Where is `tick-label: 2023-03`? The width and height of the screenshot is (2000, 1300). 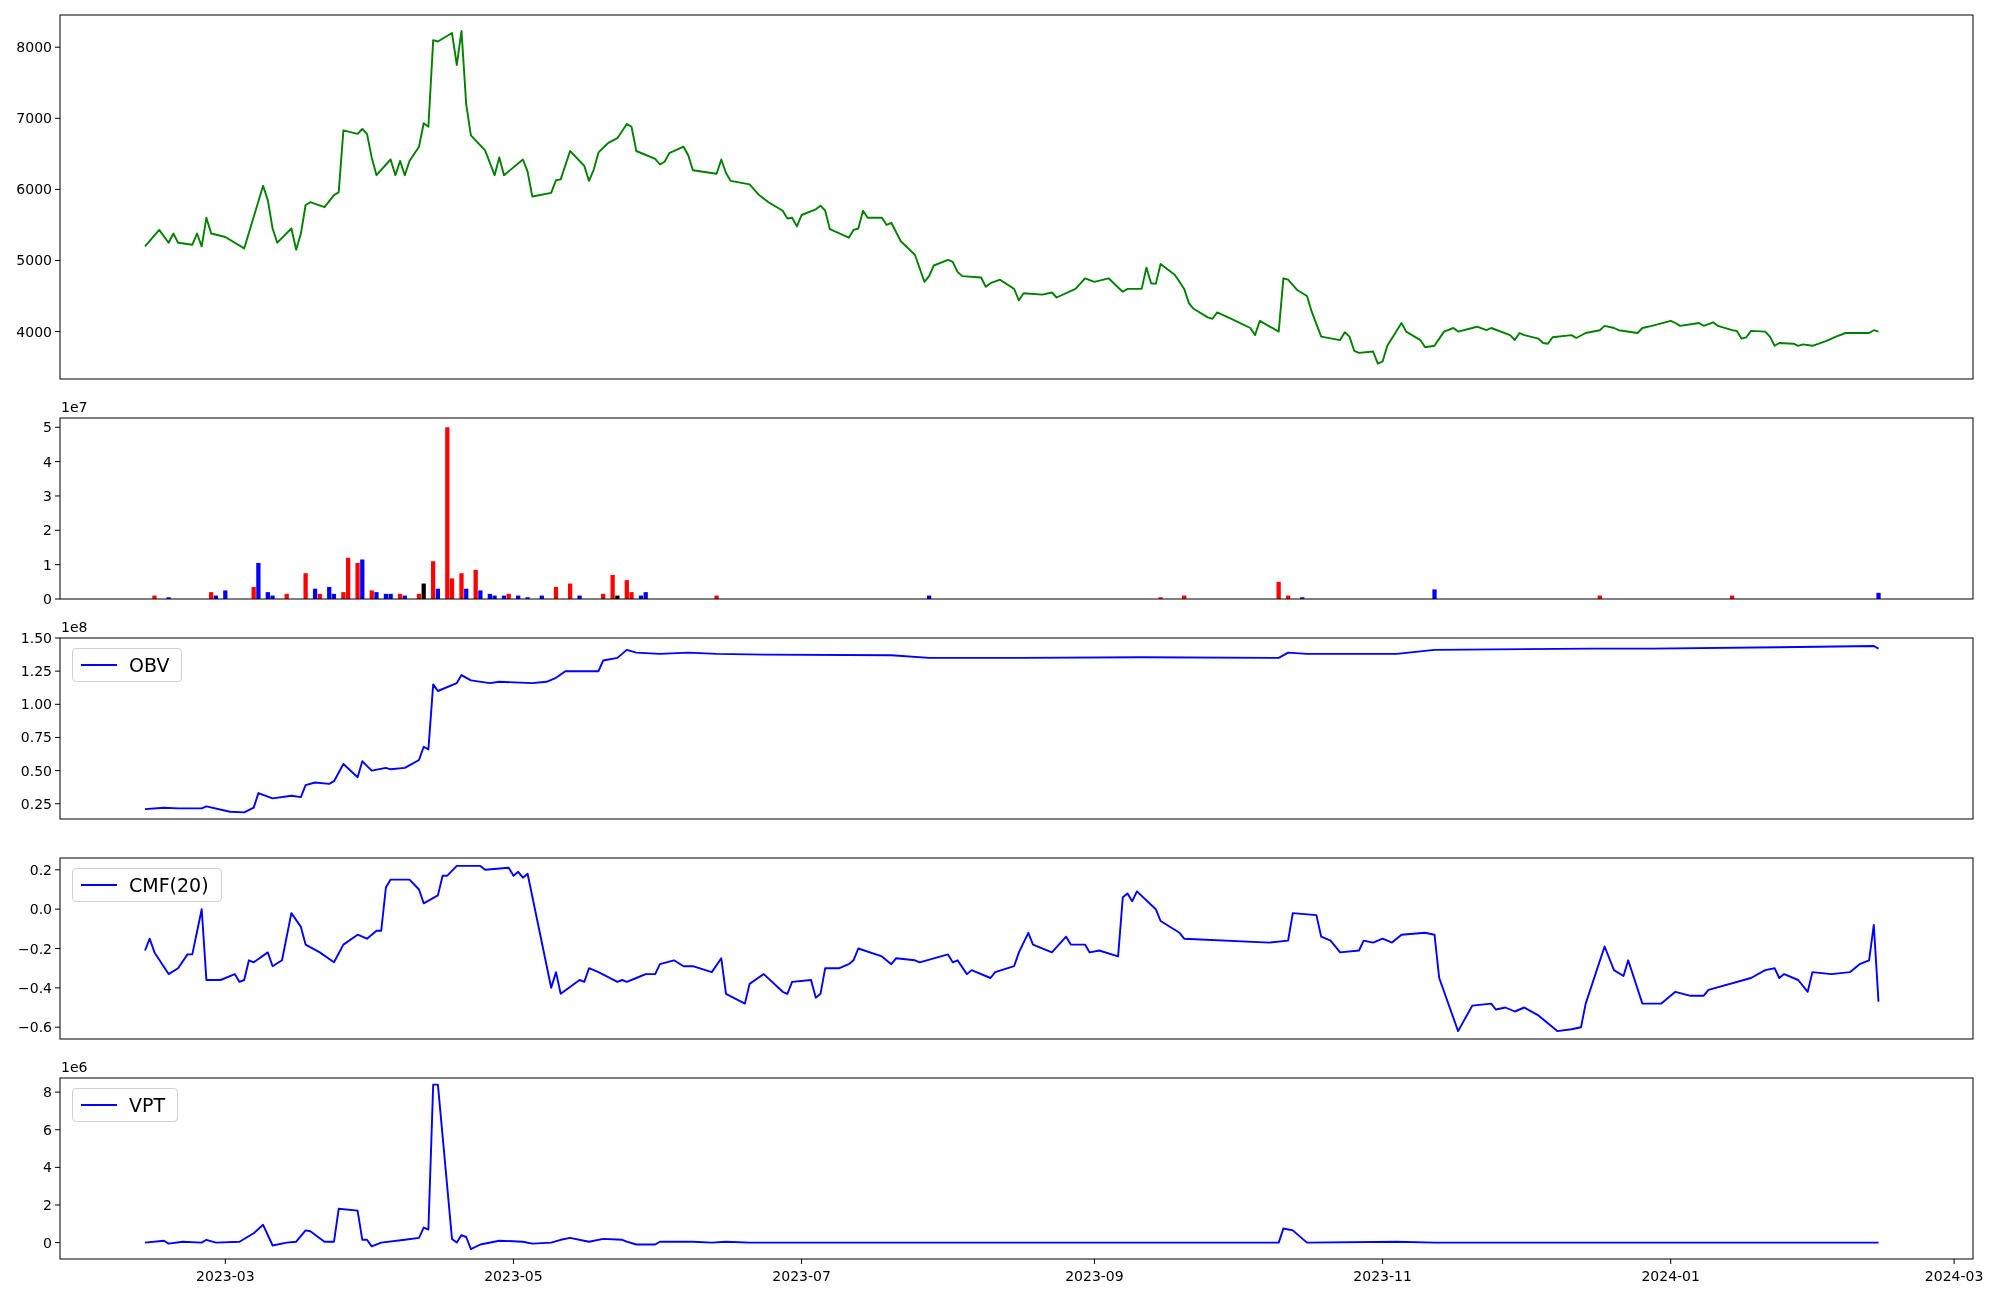 tick-label: 2023-03 is located at coordinates (225, 1276).